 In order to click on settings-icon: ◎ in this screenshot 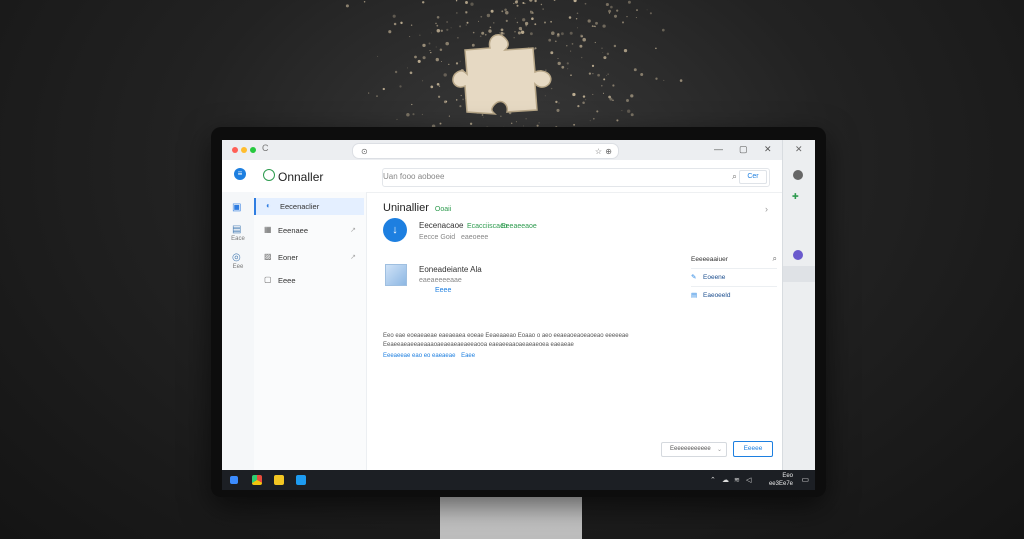, I will do `click(236, 257)`.